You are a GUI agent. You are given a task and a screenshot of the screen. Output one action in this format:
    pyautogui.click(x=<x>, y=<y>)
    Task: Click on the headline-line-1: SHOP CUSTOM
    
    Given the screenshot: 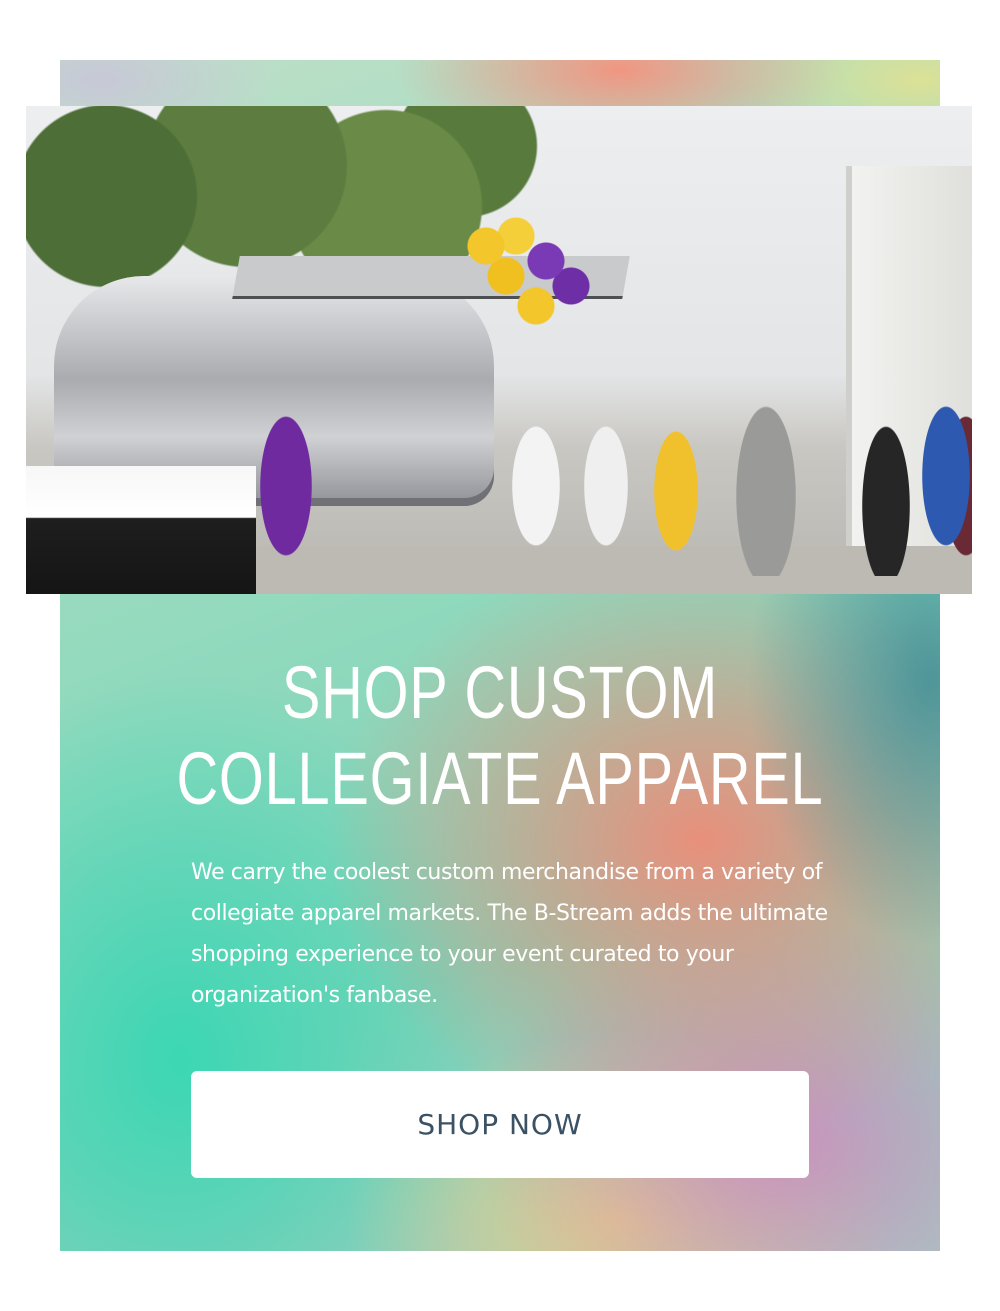 What is the action you would take?
    pyautogui.click(x=500, y=692)
    